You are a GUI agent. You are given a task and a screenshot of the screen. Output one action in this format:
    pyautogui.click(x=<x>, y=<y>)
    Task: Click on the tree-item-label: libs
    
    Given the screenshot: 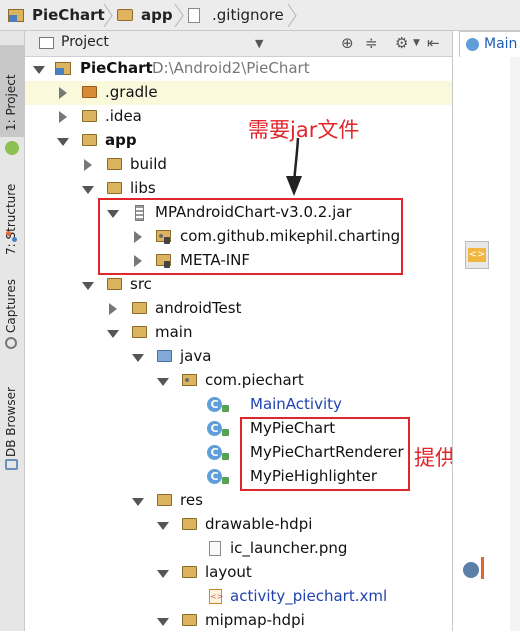 What is the action you would take?
    pyautogui.click(x=143, y=188)
    